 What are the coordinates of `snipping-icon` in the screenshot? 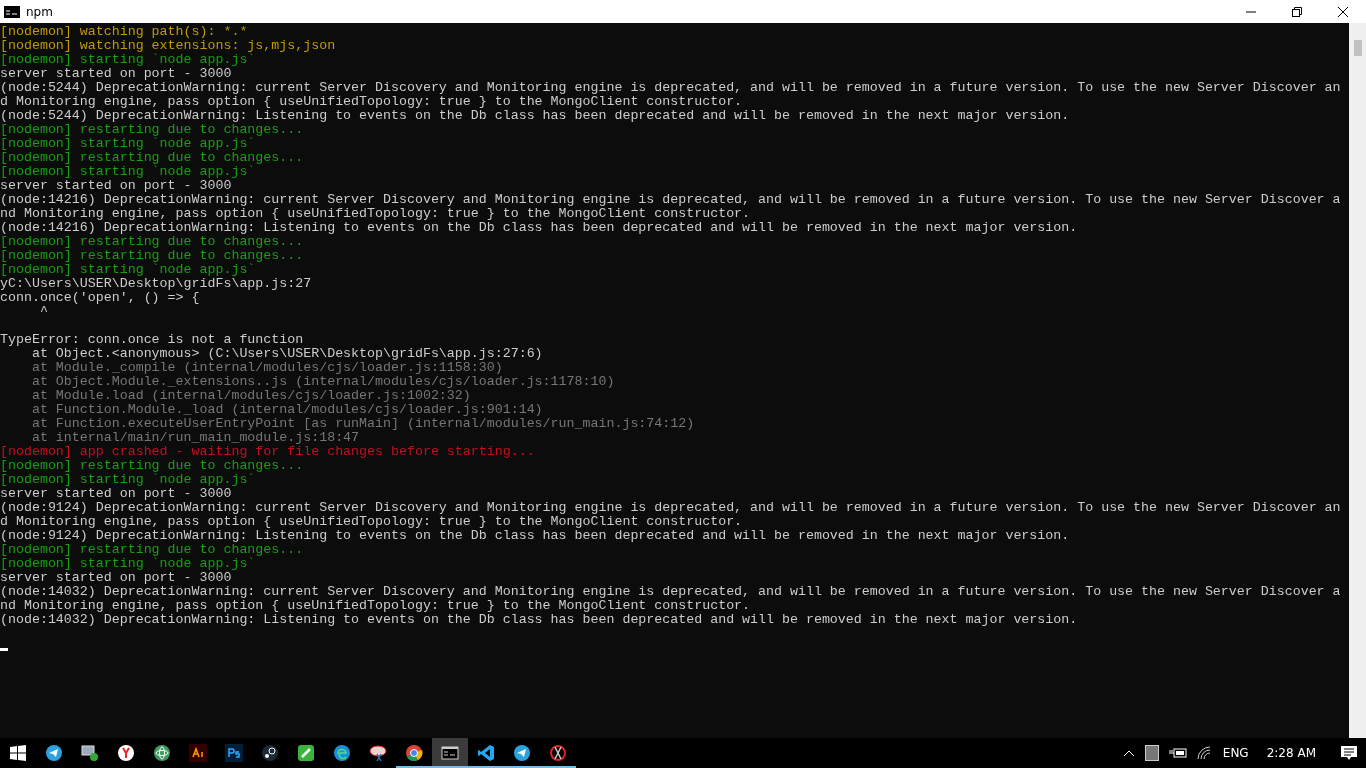 It's located at (378, 753).